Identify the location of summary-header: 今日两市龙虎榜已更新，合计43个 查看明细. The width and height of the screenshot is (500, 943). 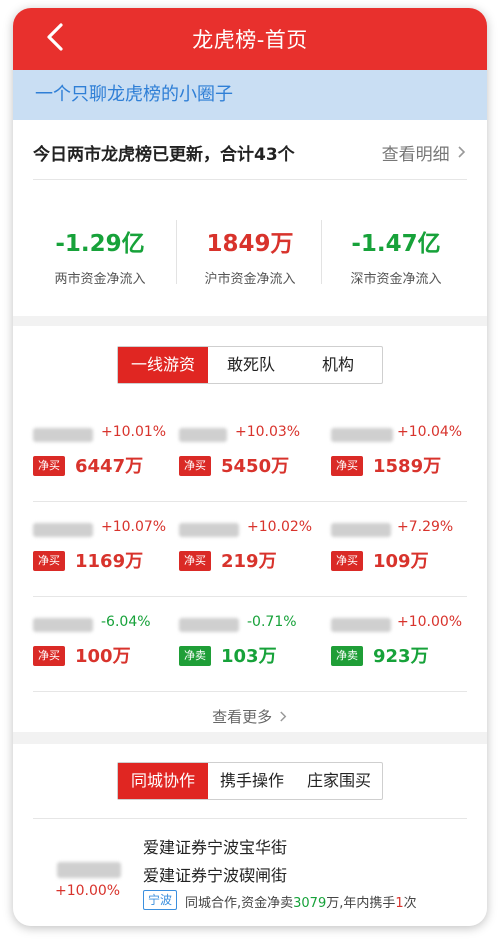
(250, 150).